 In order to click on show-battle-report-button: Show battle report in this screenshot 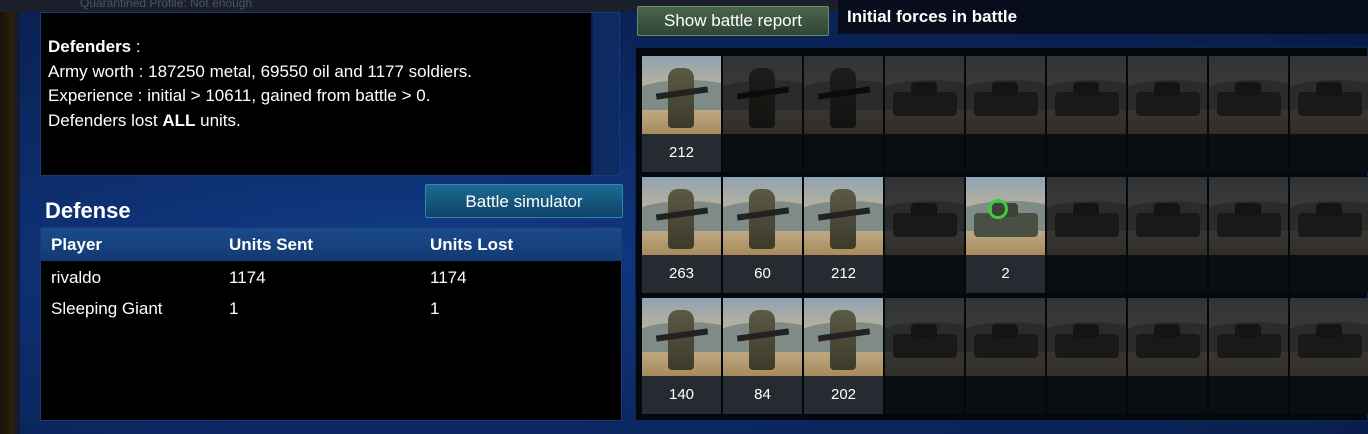, I will do `click(733, 21)`.